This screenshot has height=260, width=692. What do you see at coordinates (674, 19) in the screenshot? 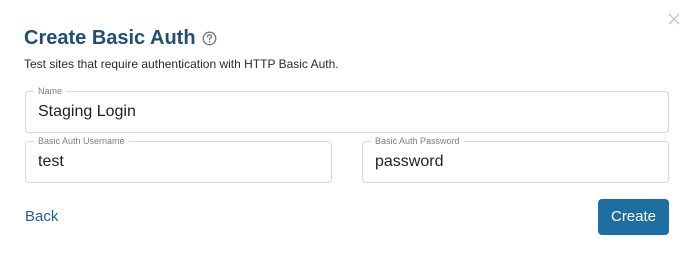
I see `close-icon` at bounding box center [674, 19].